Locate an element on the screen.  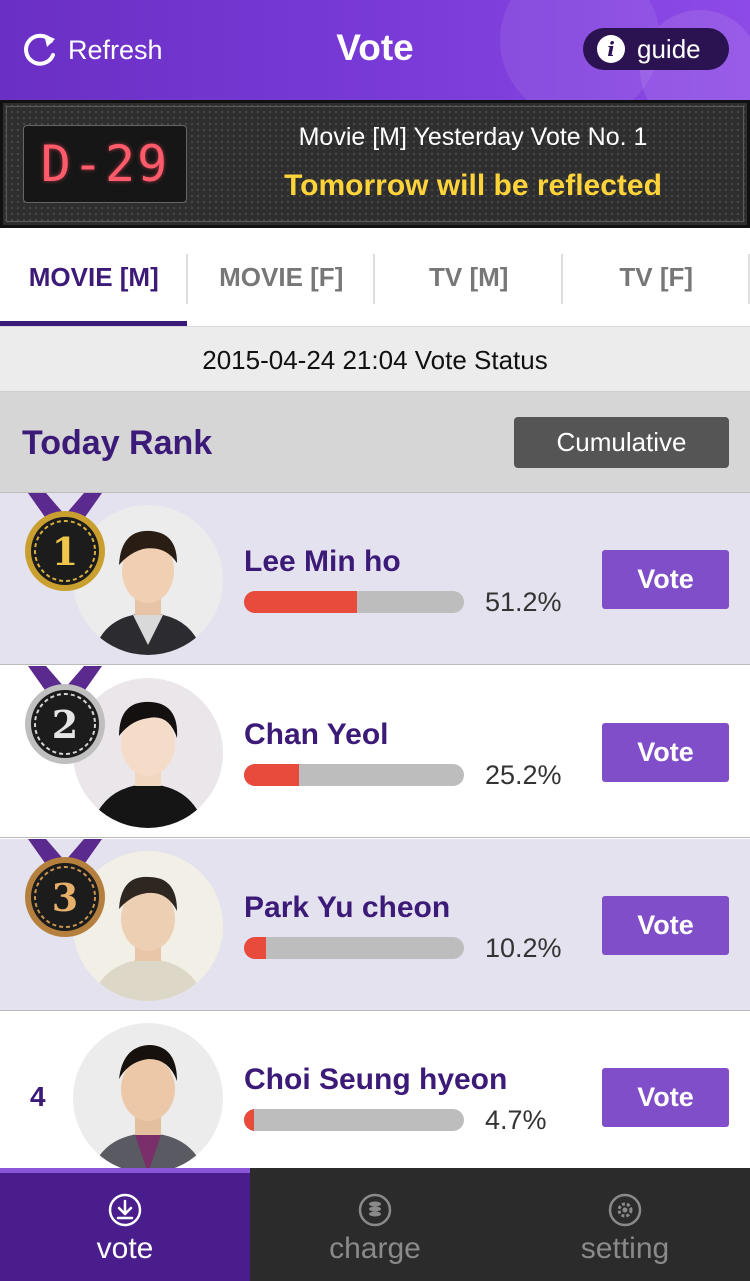
nav-vote: vote is located at coordinates (125, 1224).